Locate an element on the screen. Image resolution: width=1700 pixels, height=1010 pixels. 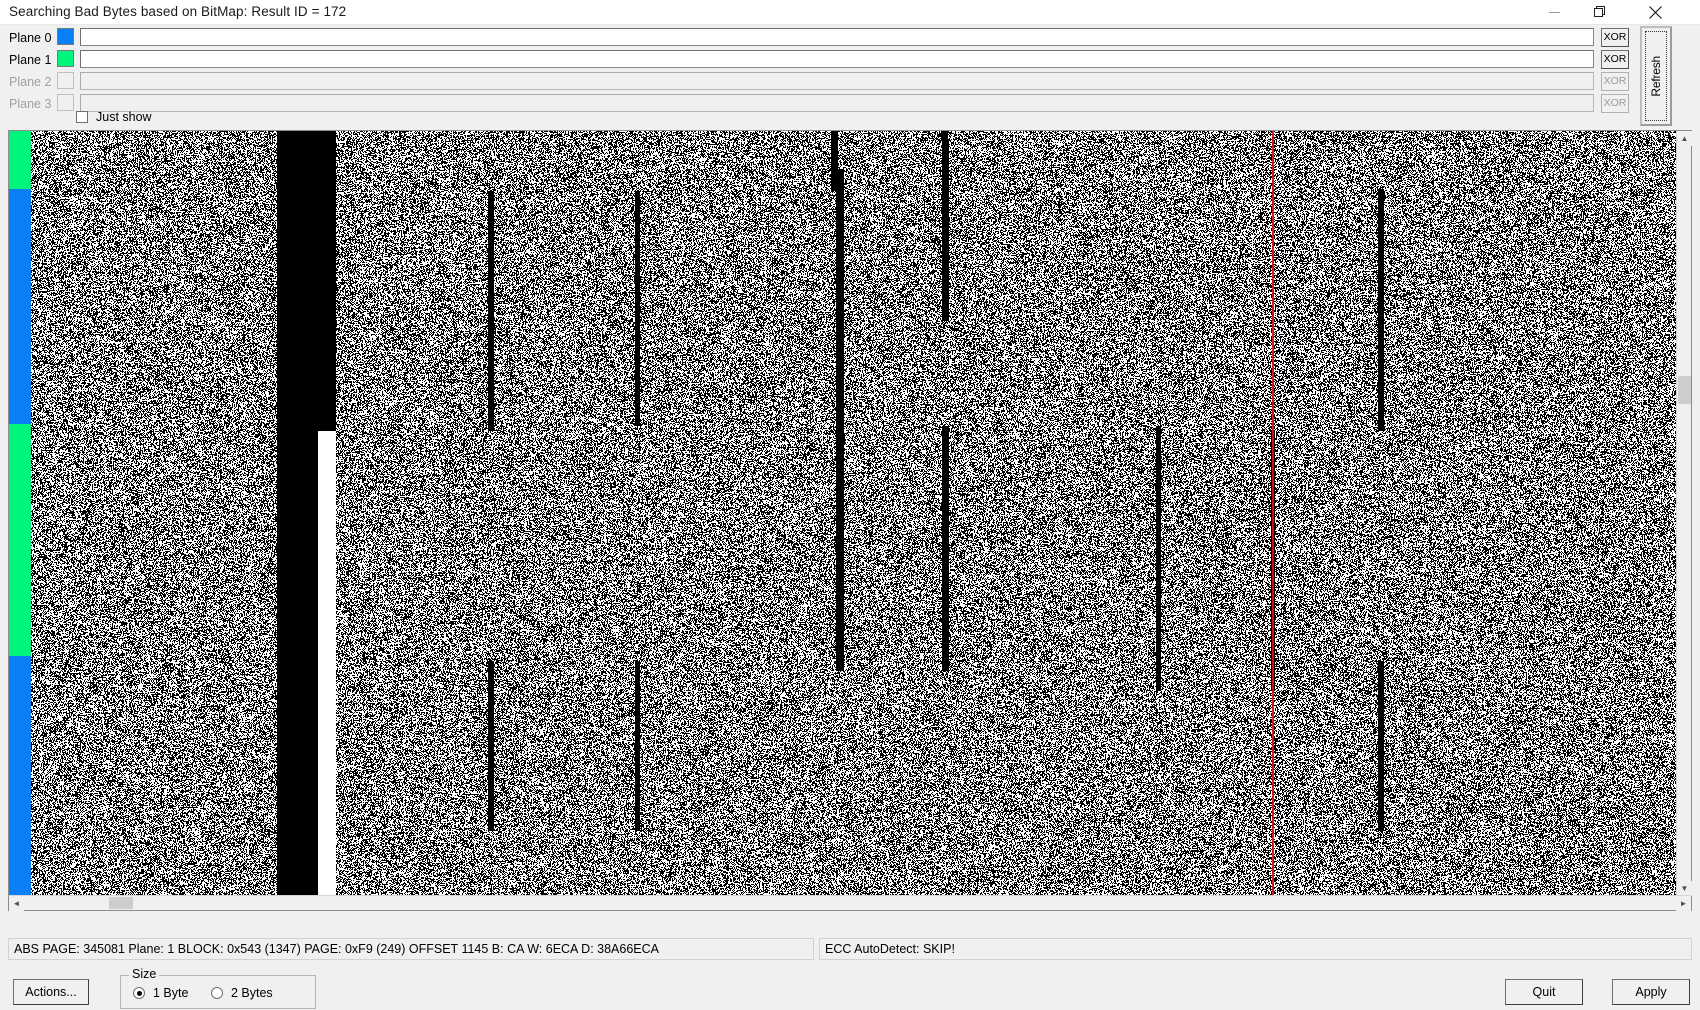
quit-button: Quit is located at coordinates (1544, 992).